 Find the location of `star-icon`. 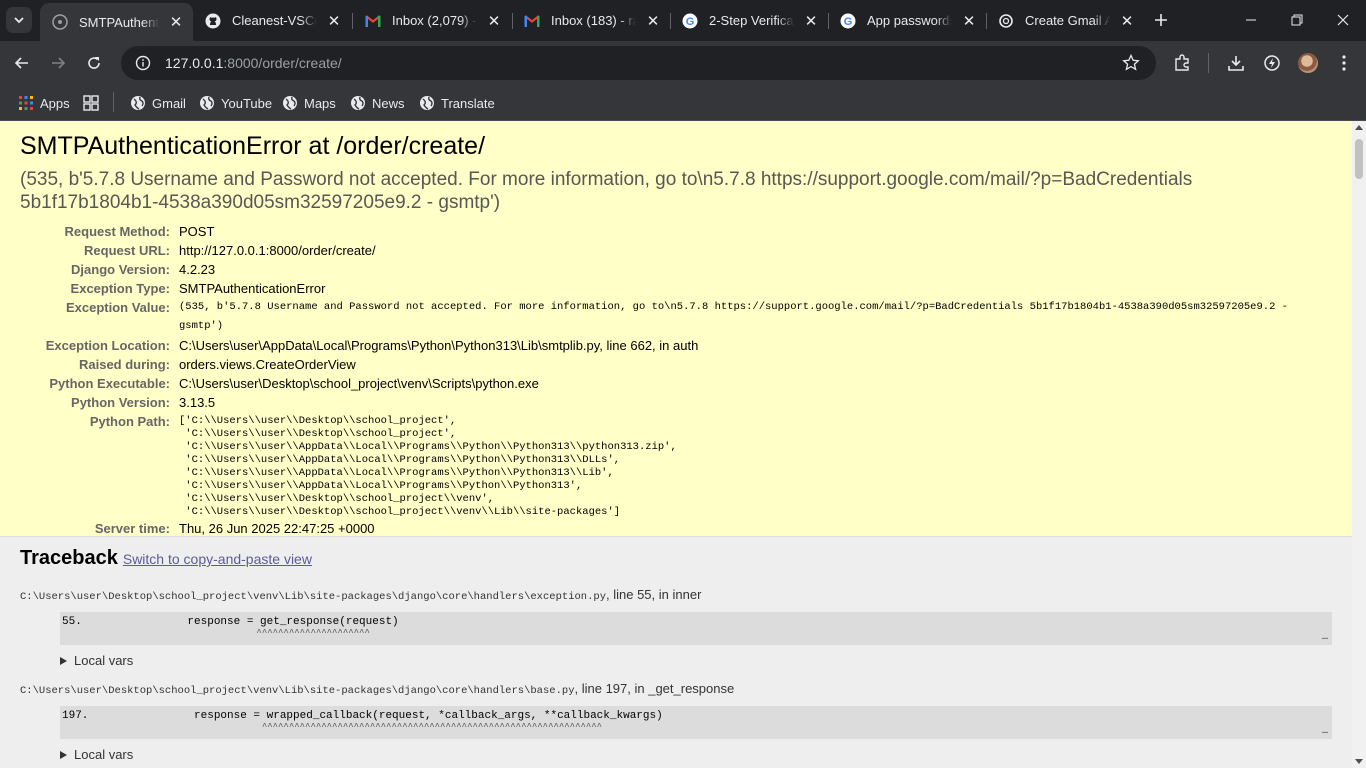

star-icon is located at coordinates (1131, 63).